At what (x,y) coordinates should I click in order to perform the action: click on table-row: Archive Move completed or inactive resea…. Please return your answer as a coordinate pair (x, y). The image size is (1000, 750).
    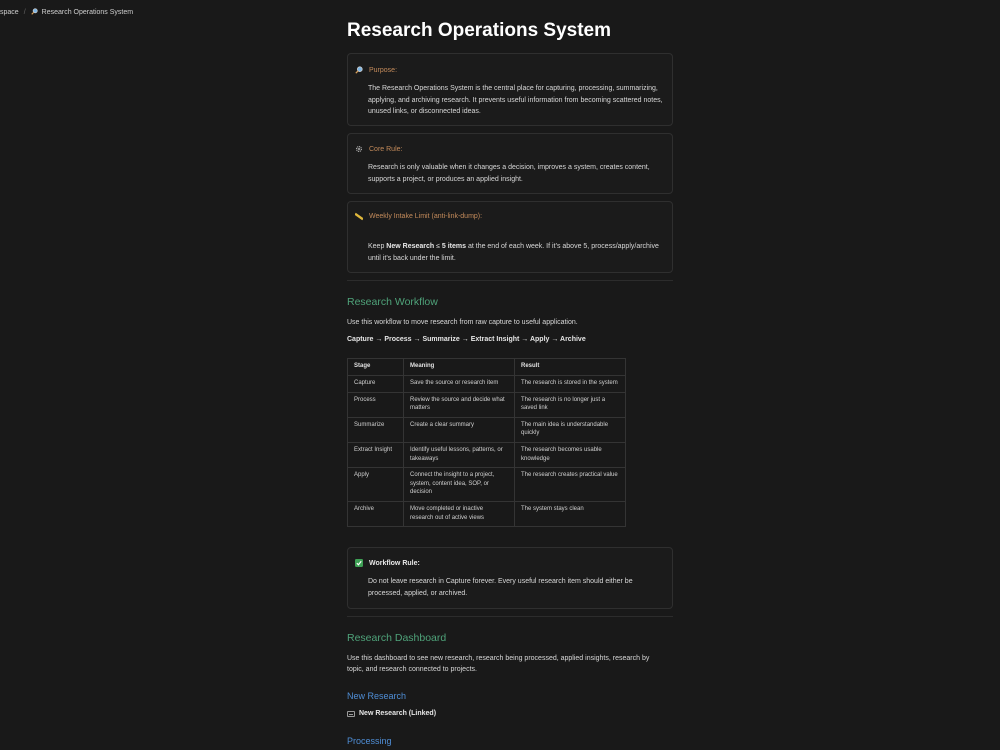
    Looking at the image, I should click on (486, 514).